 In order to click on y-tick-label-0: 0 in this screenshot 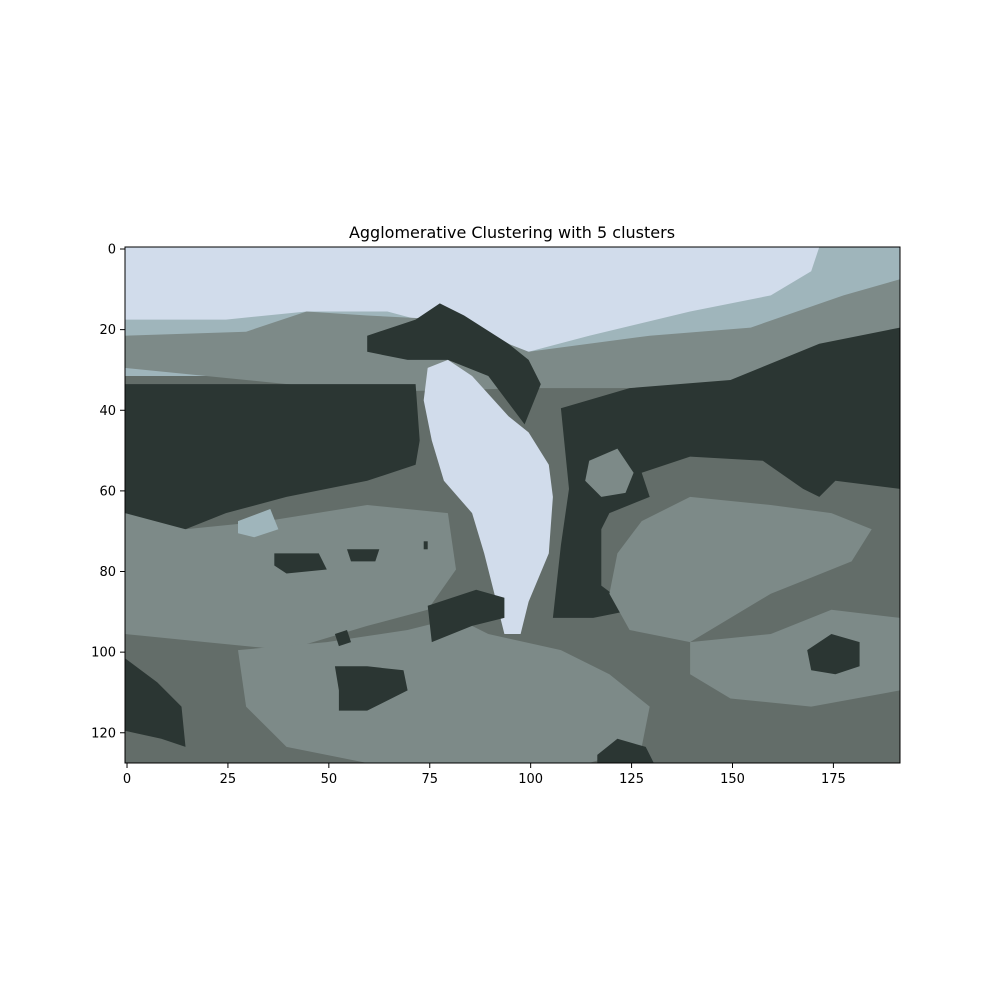, I will do `click(112, 250)`.